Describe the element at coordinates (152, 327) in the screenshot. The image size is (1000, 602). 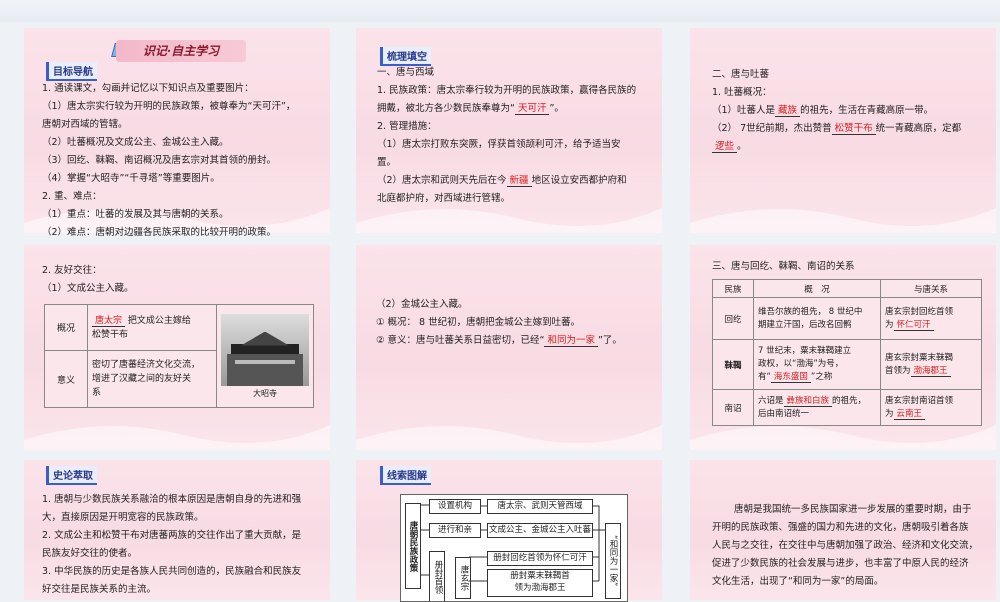
I see `row-content: 唐太宗 把文成公主嫁给 松赞干布` at that location.